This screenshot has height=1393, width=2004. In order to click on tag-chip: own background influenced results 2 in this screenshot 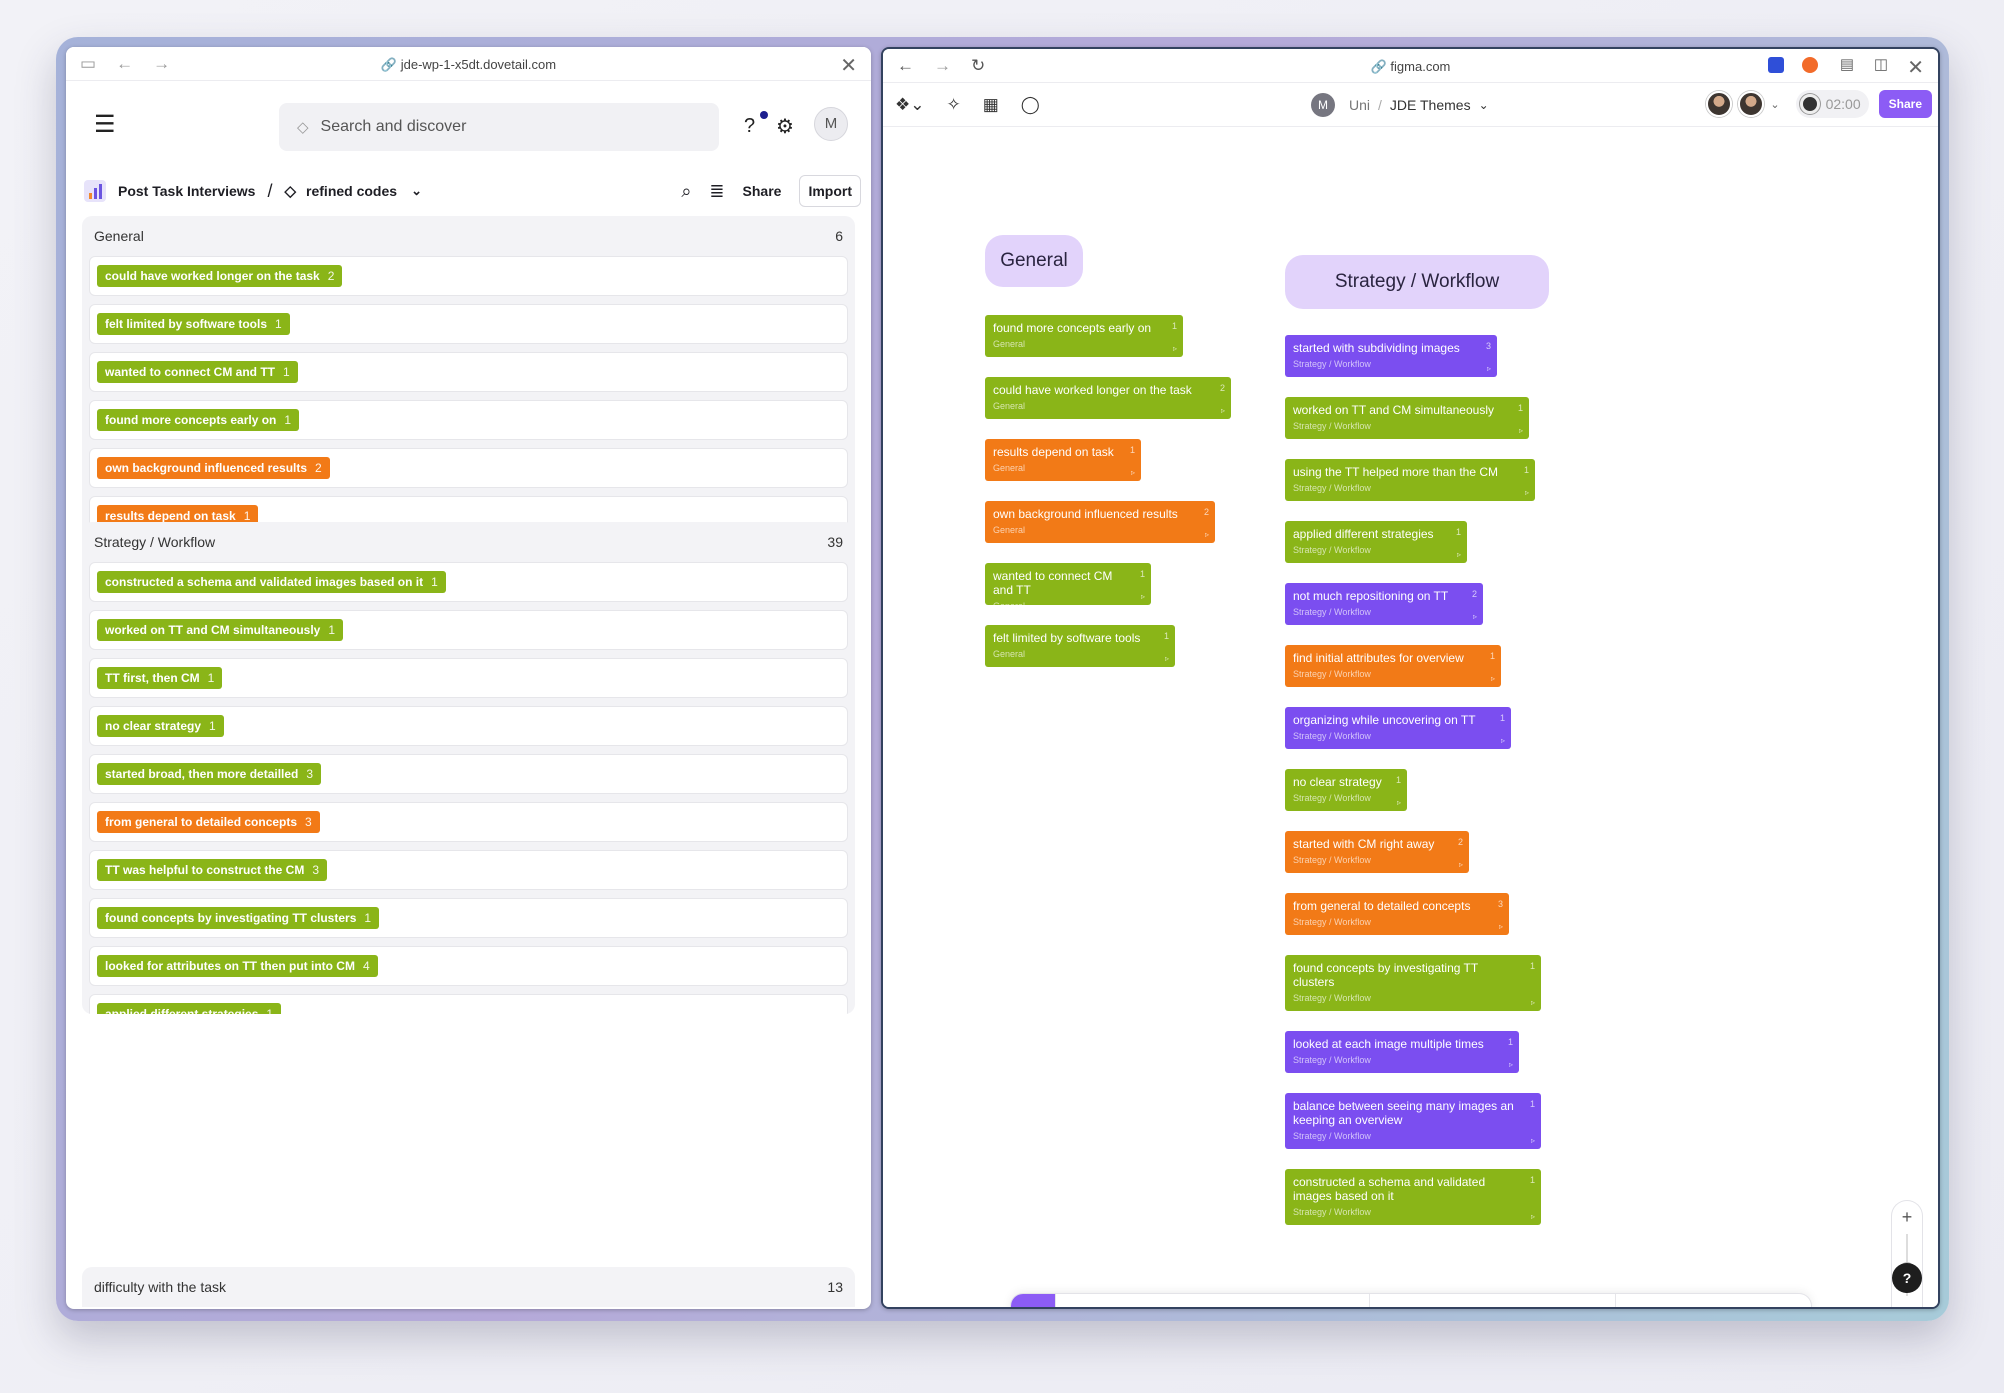, I will do `click(213, 468)`.